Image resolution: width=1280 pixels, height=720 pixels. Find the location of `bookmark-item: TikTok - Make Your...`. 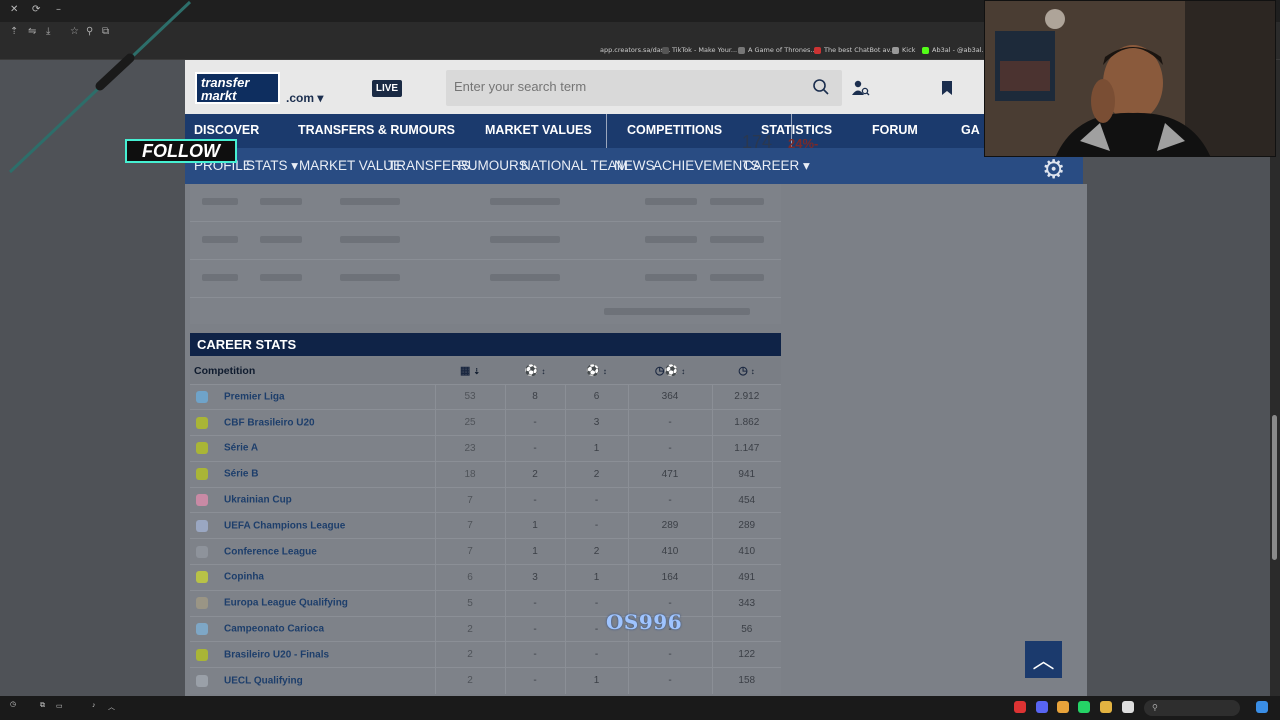

bookmark-item: TikTok - Make Your... is located at coordinates (699, 50).